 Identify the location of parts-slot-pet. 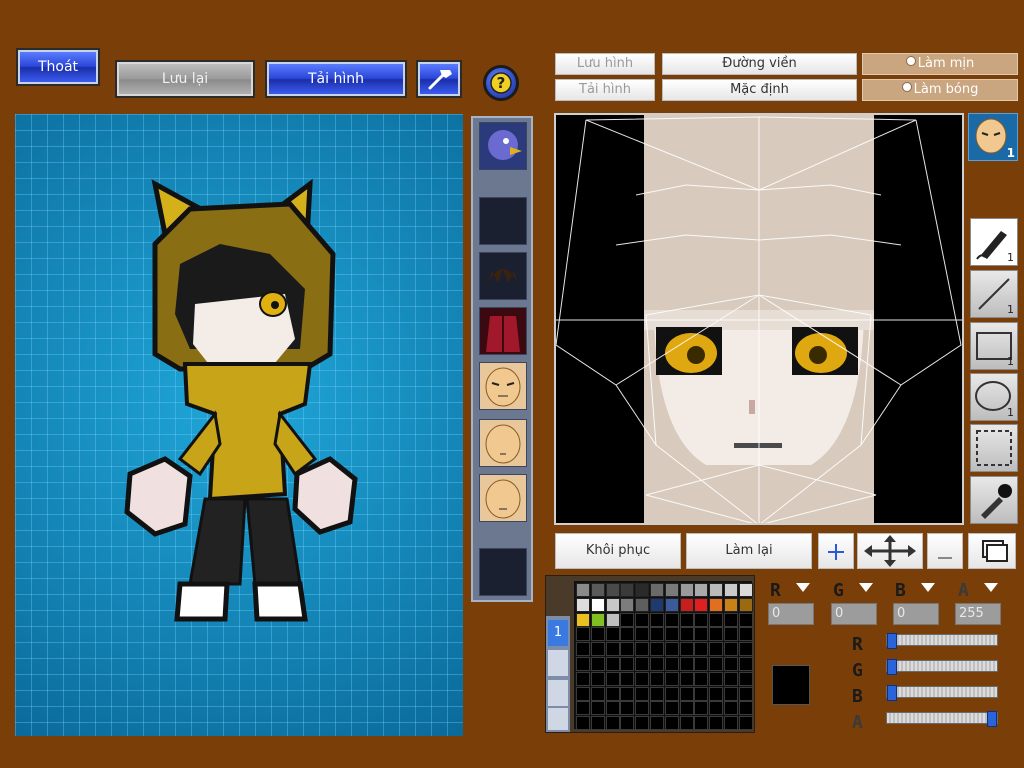
(503, 146).